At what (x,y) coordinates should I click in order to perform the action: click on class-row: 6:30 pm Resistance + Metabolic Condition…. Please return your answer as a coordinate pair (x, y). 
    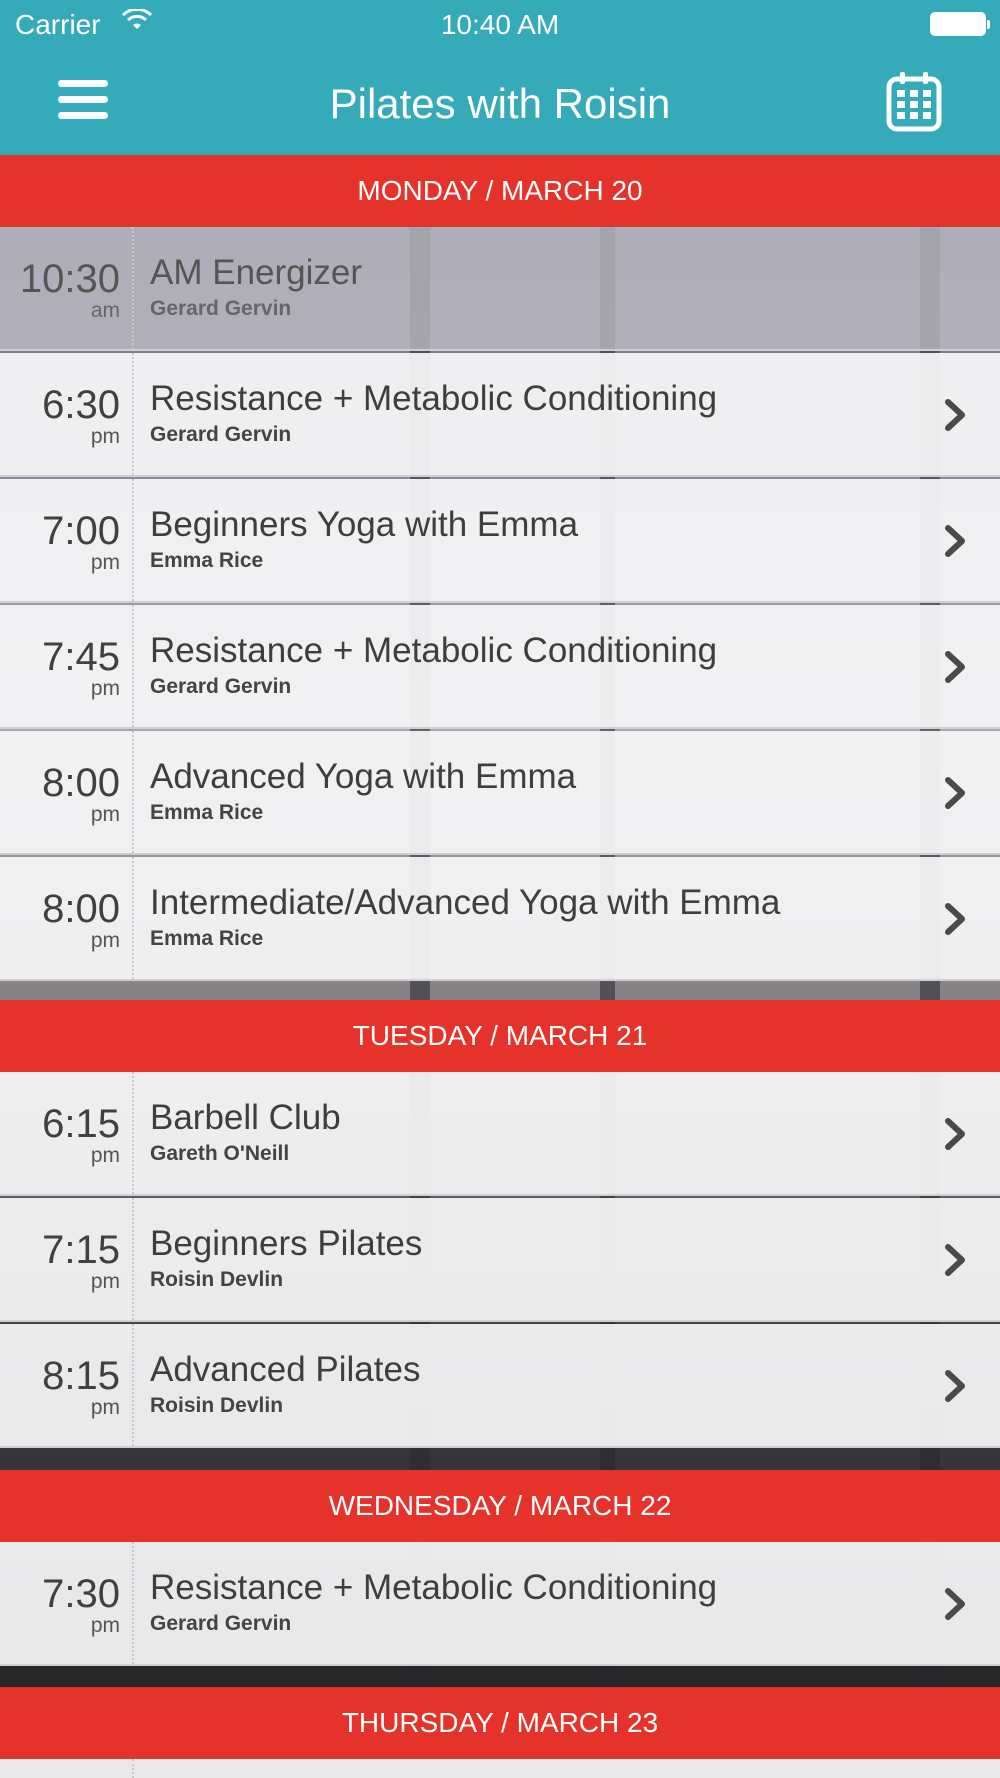
    Looking at the image, I should click on (500, 415).